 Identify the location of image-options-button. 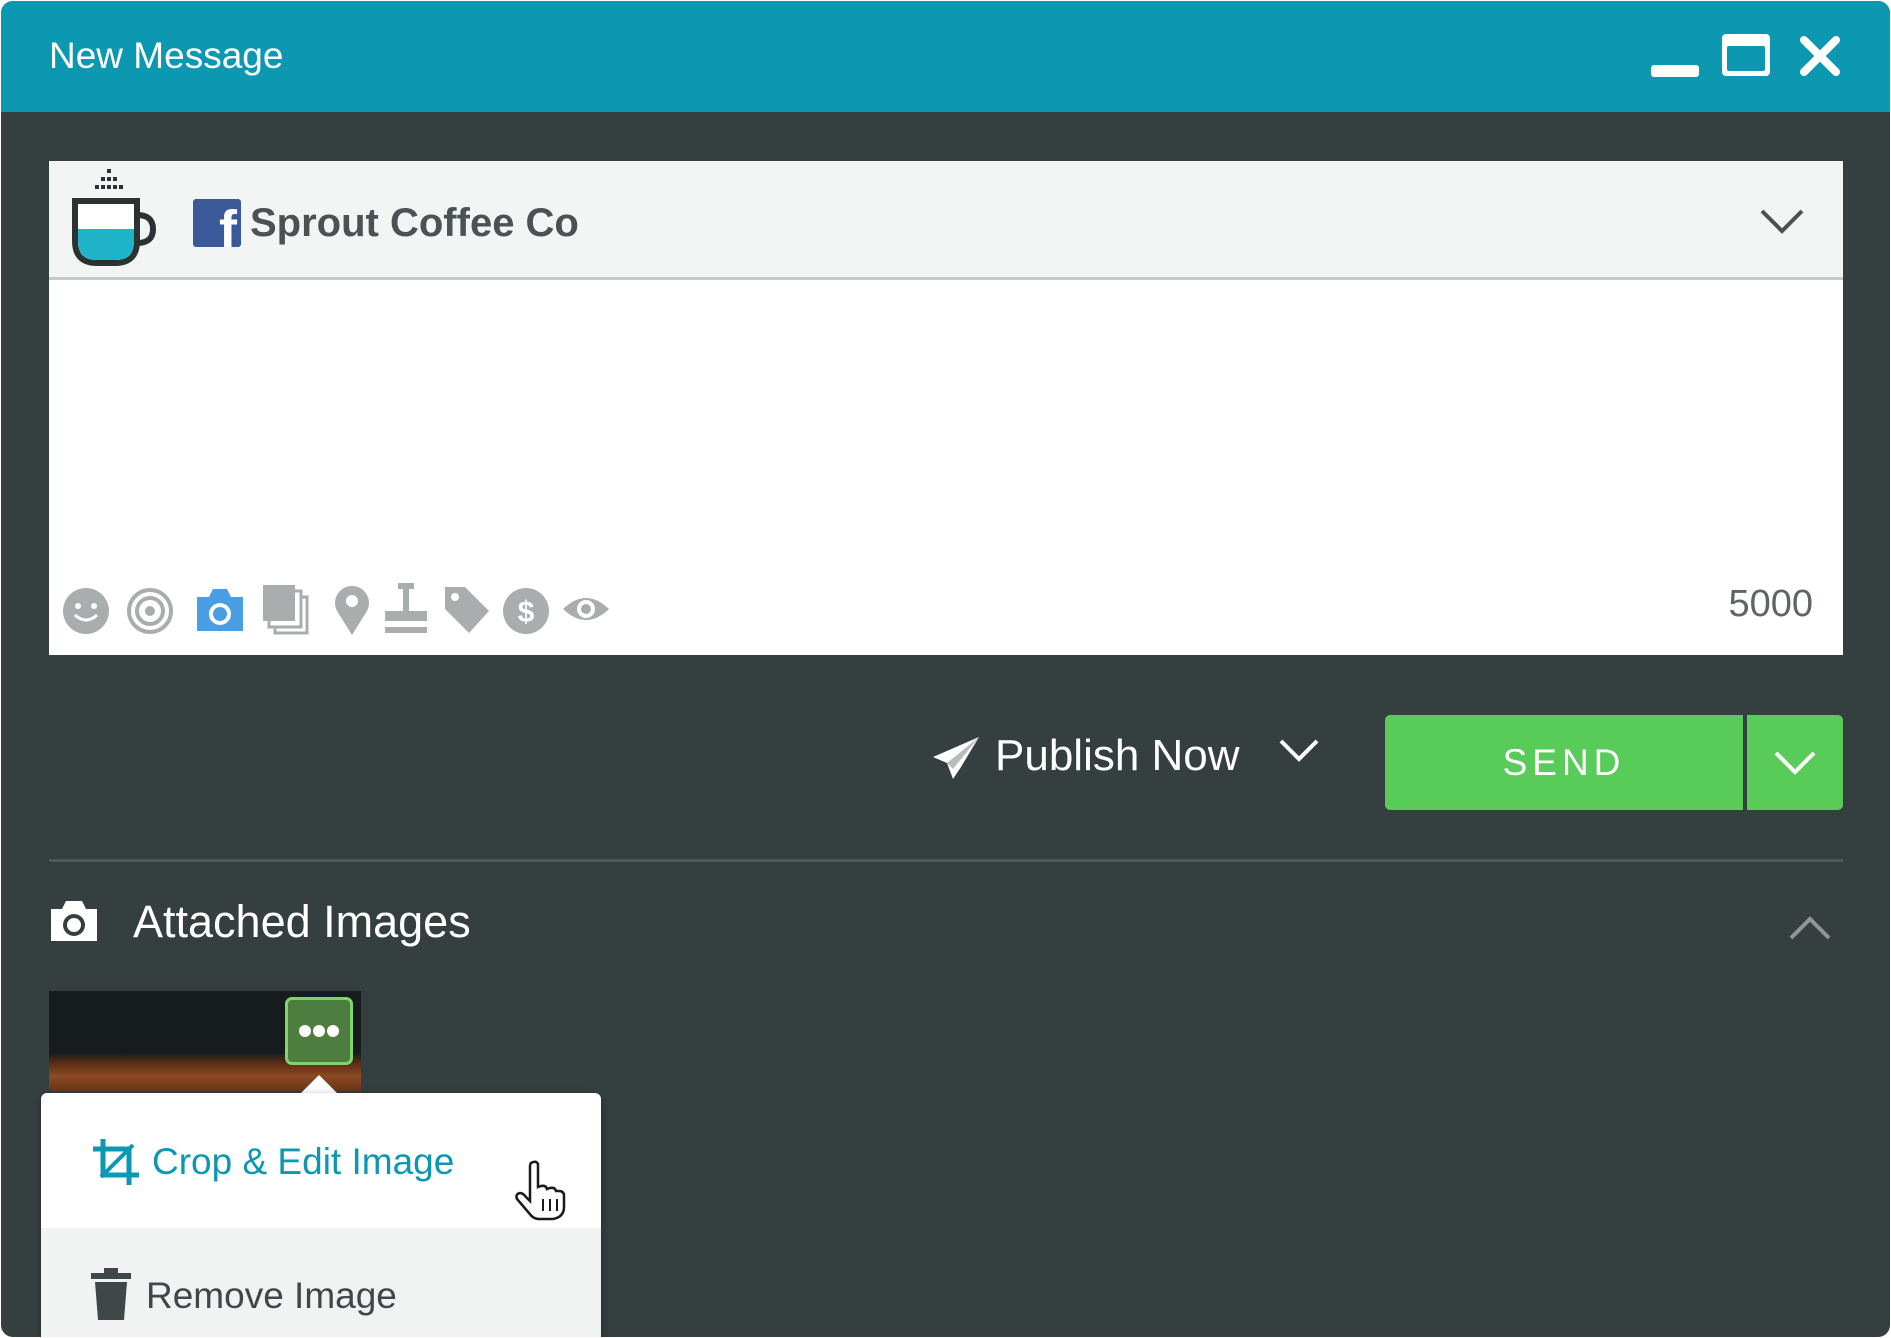
(319, 1031).